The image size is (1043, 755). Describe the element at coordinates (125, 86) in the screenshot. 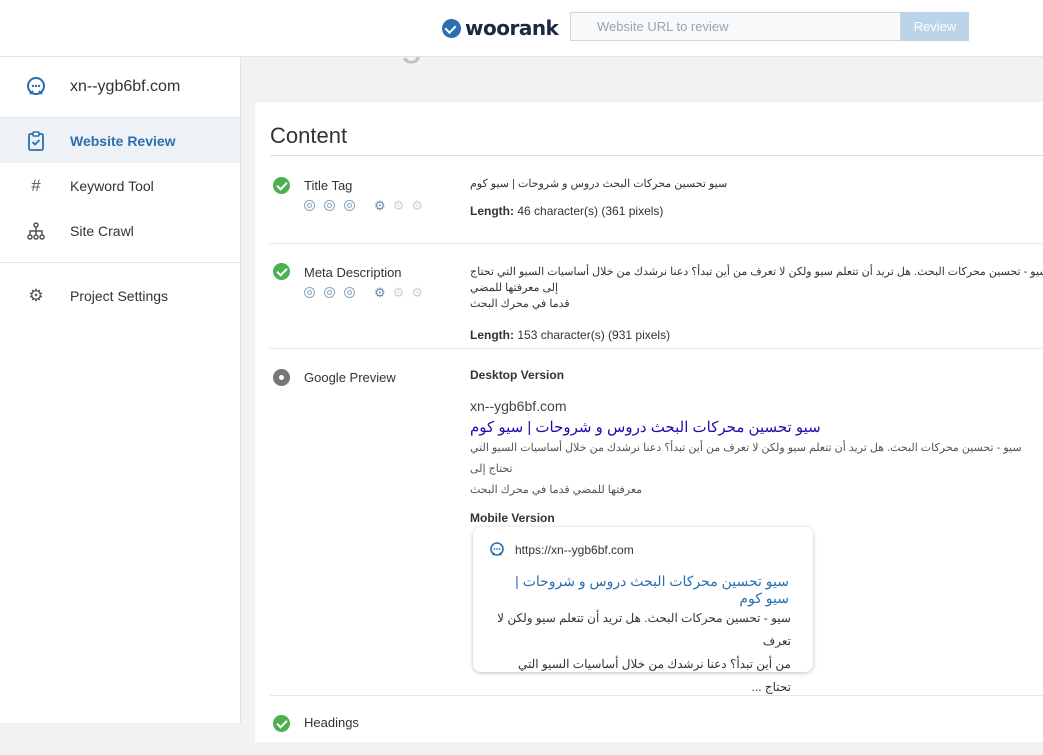

I see `site-name: xn--ygb6bf.com` at that location.